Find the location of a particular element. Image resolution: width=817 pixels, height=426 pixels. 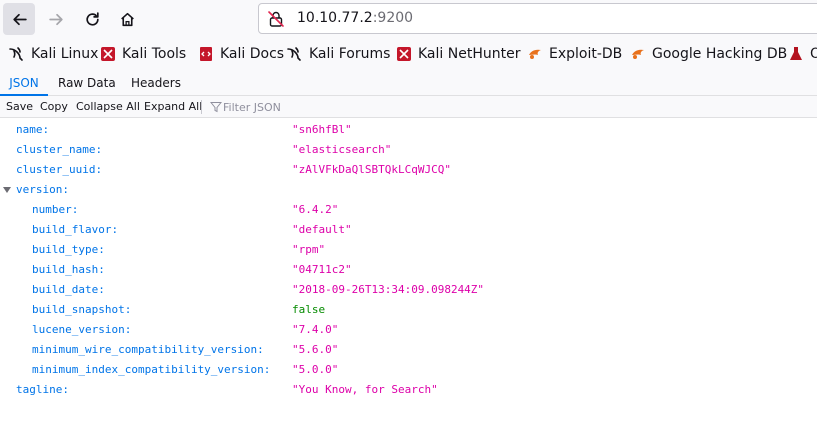

navigation-toolbar: 10.10.77.2:9200 is located at coordinates (408, 19).